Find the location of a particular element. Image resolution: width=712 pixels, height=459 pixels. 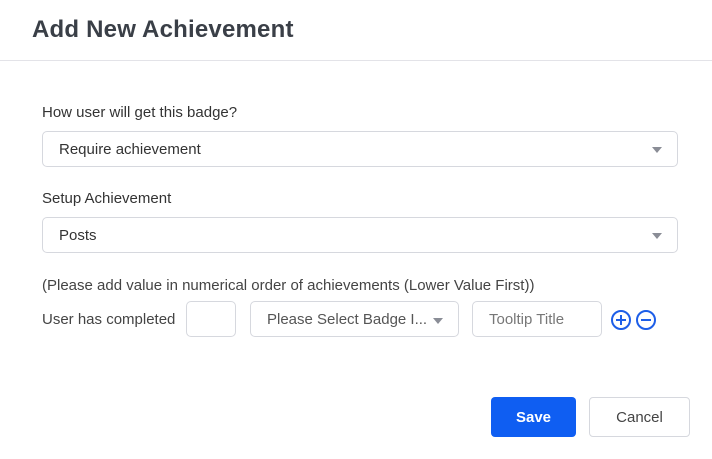

add-row-button is located at coordinates (621, 320).